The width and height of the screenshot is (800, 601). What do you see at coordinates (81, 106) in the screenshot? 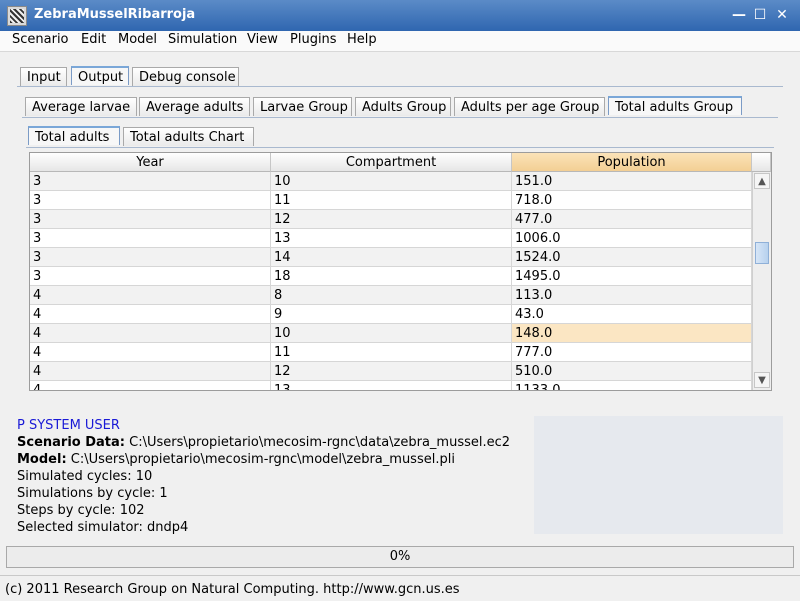
I see `tab-average-larvae: Average larvae` at bounding box center [81, 106].